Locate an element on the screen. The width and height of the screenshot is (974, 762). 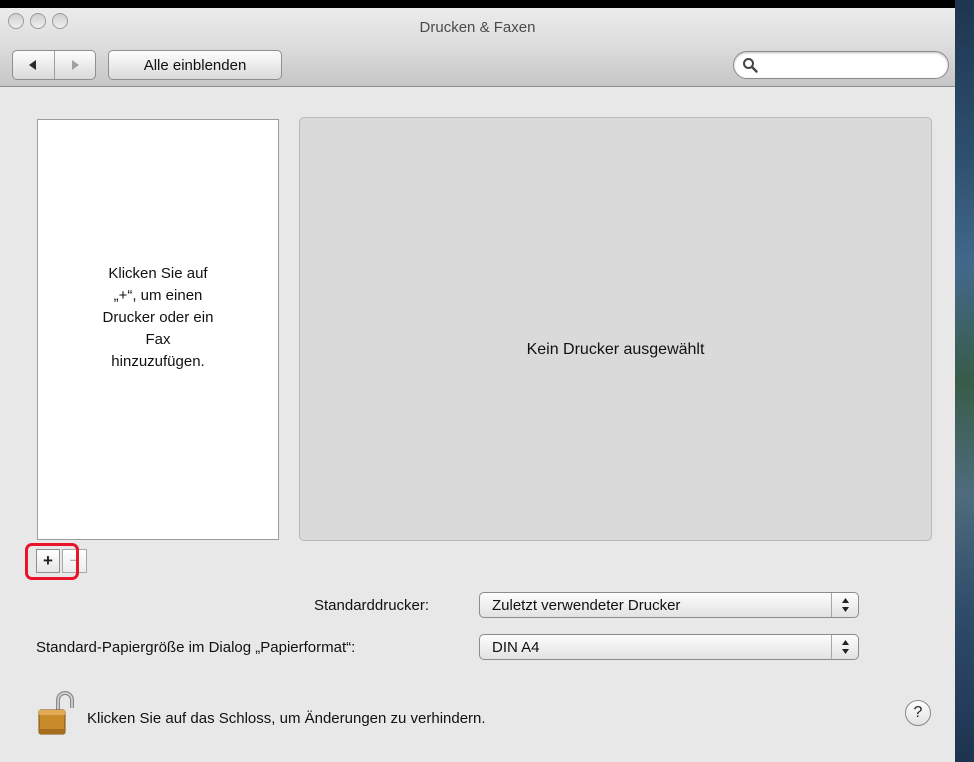
forward-arrow-icon is located at coordinates (75, 65).